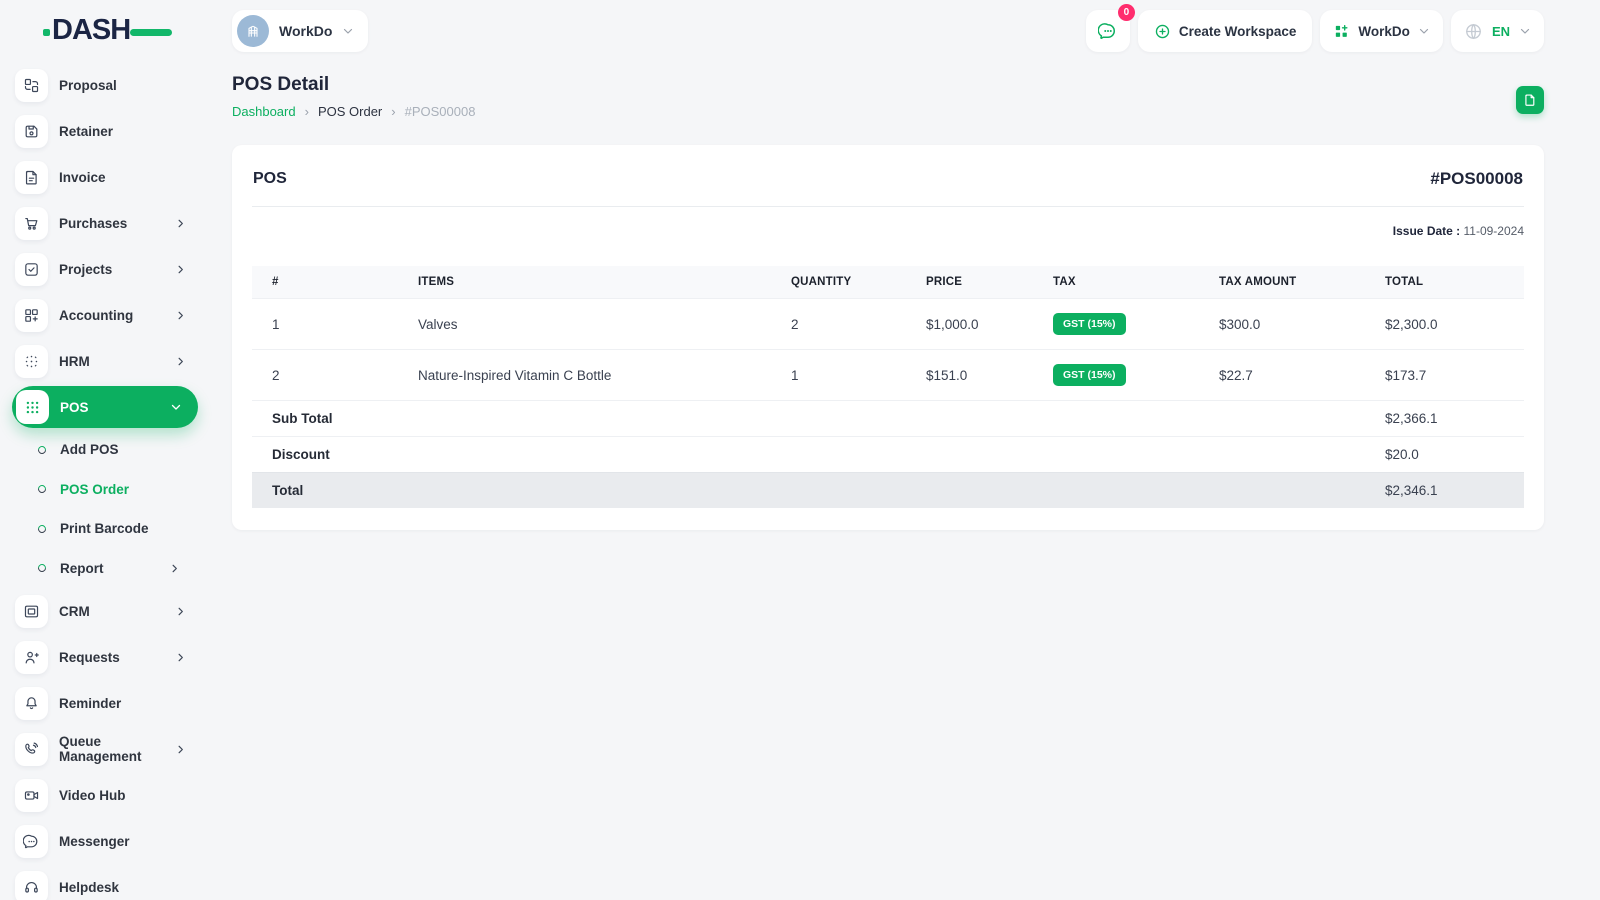  I want to click on sidebar-item-messenger: Messenger, so click(106, 841).